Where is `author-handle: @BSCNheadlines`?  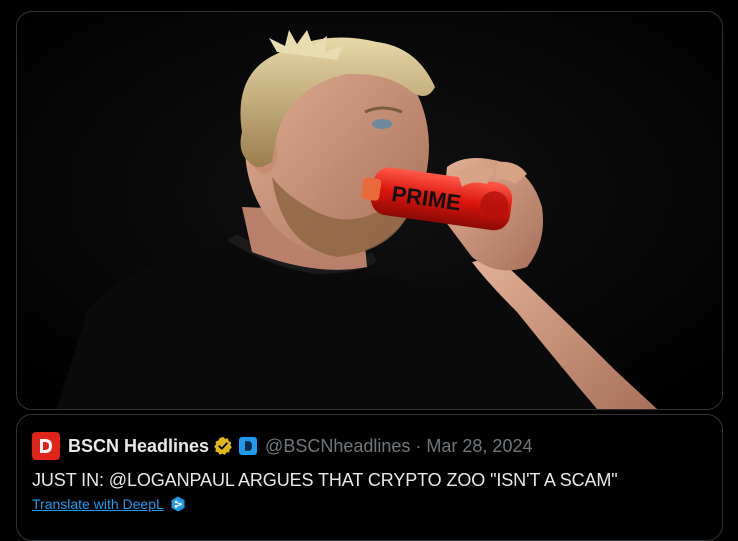 author-handle: @BSCNheadlines is located at coordinates (337, 446).